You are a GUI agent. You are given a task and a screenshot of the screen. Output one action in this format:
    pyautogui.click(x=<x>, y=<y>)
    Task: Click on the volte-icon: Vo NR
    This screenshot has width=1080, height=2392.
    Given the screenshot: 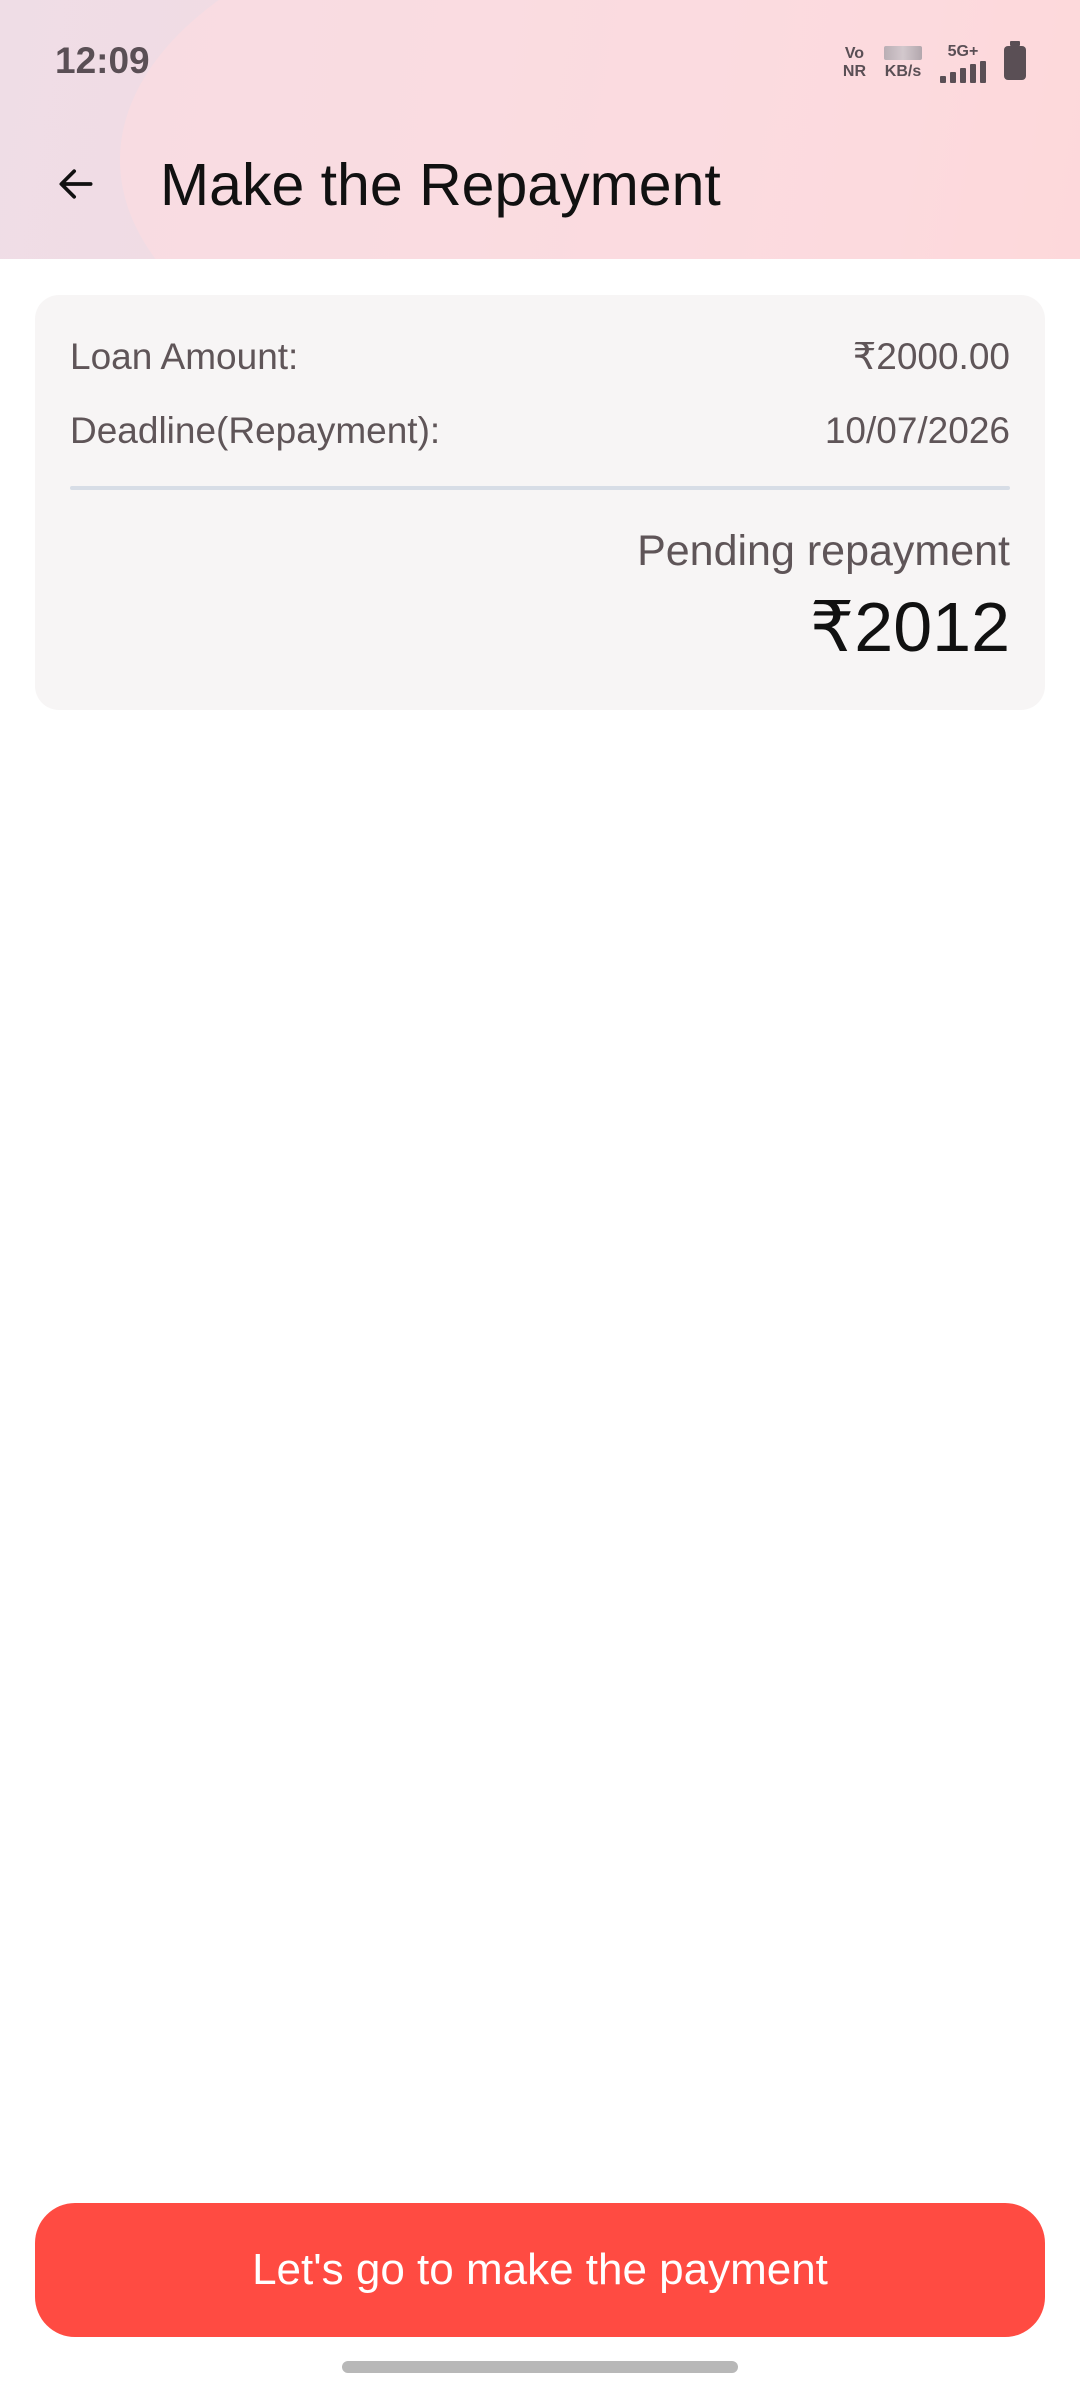 What is the action you would take?
    pyautogui.click(x=854, y=63)
    